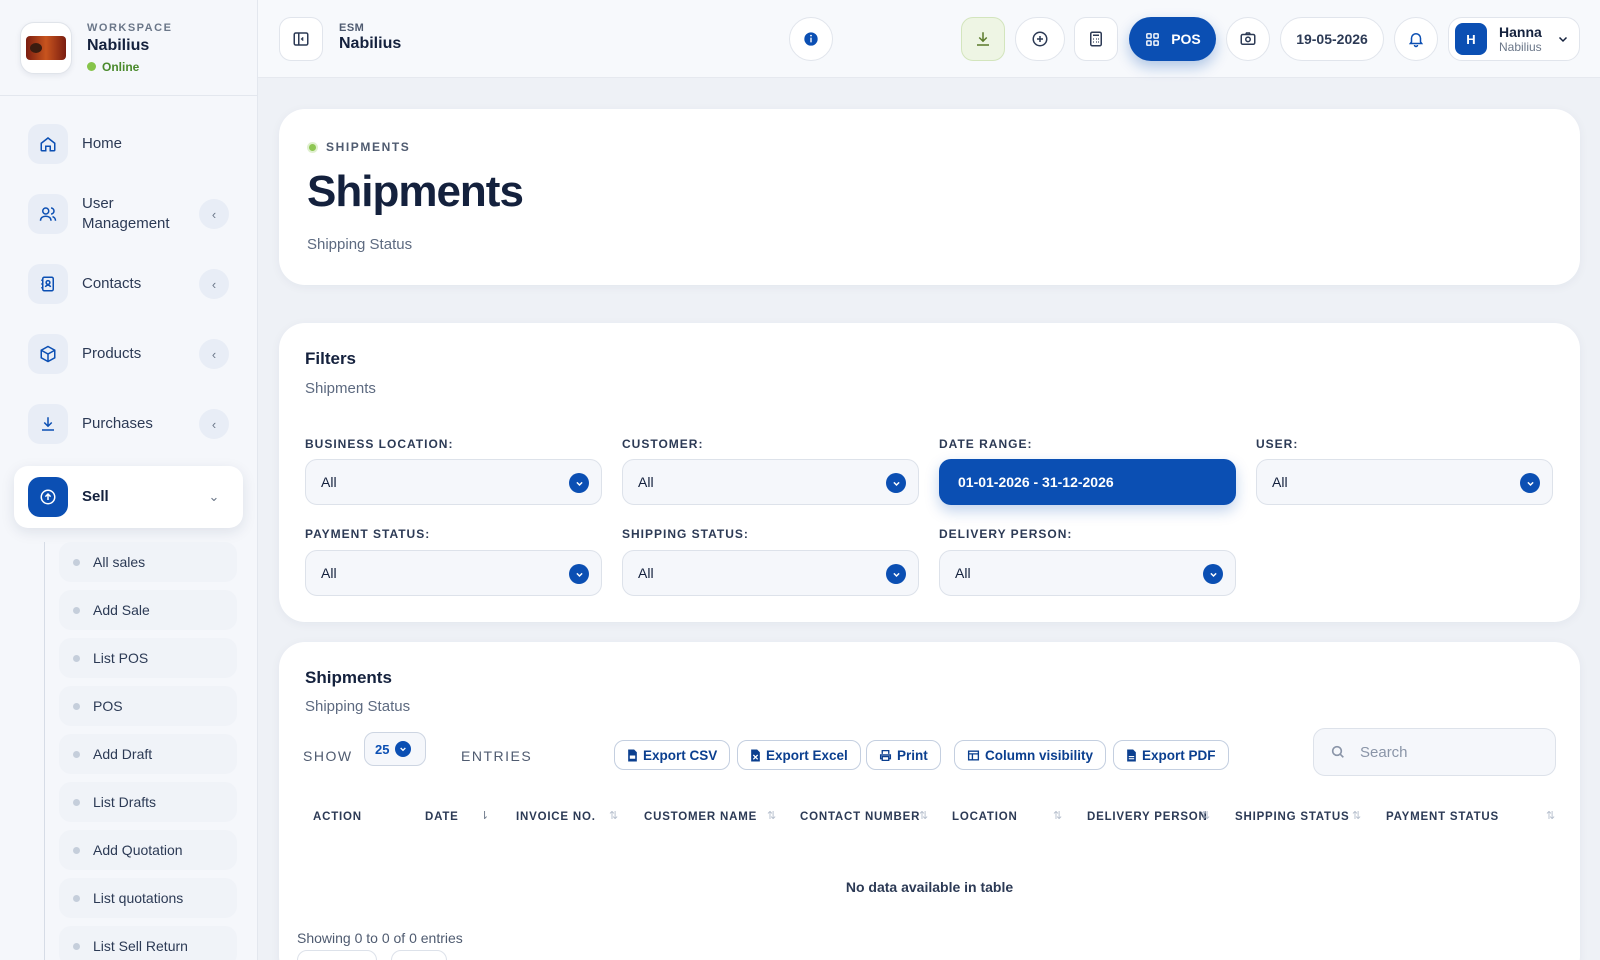 This screenshot has height=960, width=1600. Describe the element at coordinates (48, 214) in the screenshot. I see `users-icon` at that location.